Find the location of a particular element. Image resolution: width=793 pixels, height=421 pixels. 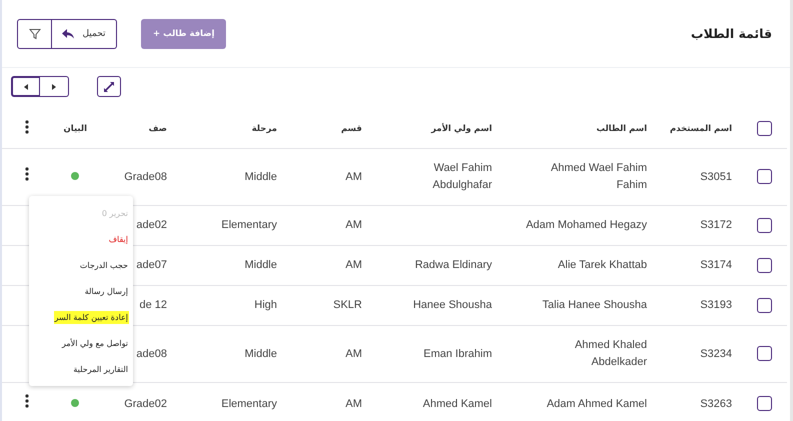

expand-icon is located at coordinates (109, 87).